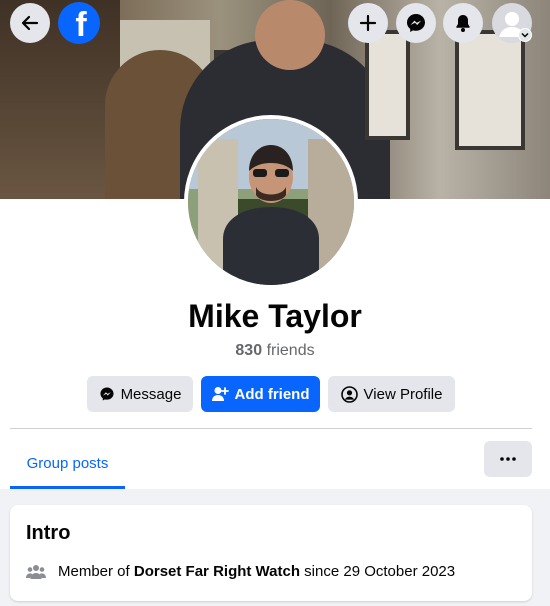 This screenshot has height=606, width=550. I want to click on create-button, so click(368, 23).